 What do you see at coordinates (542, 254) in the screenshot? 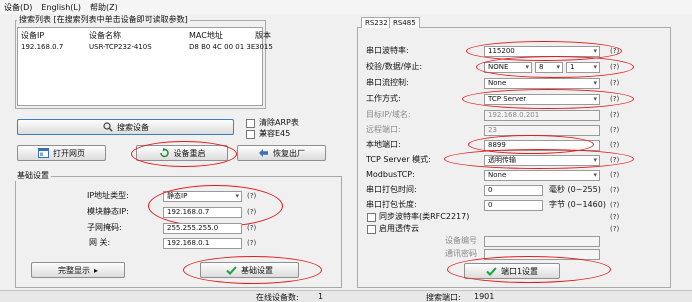
I see `comm-pwd-input` at bounding box center [542, 254].